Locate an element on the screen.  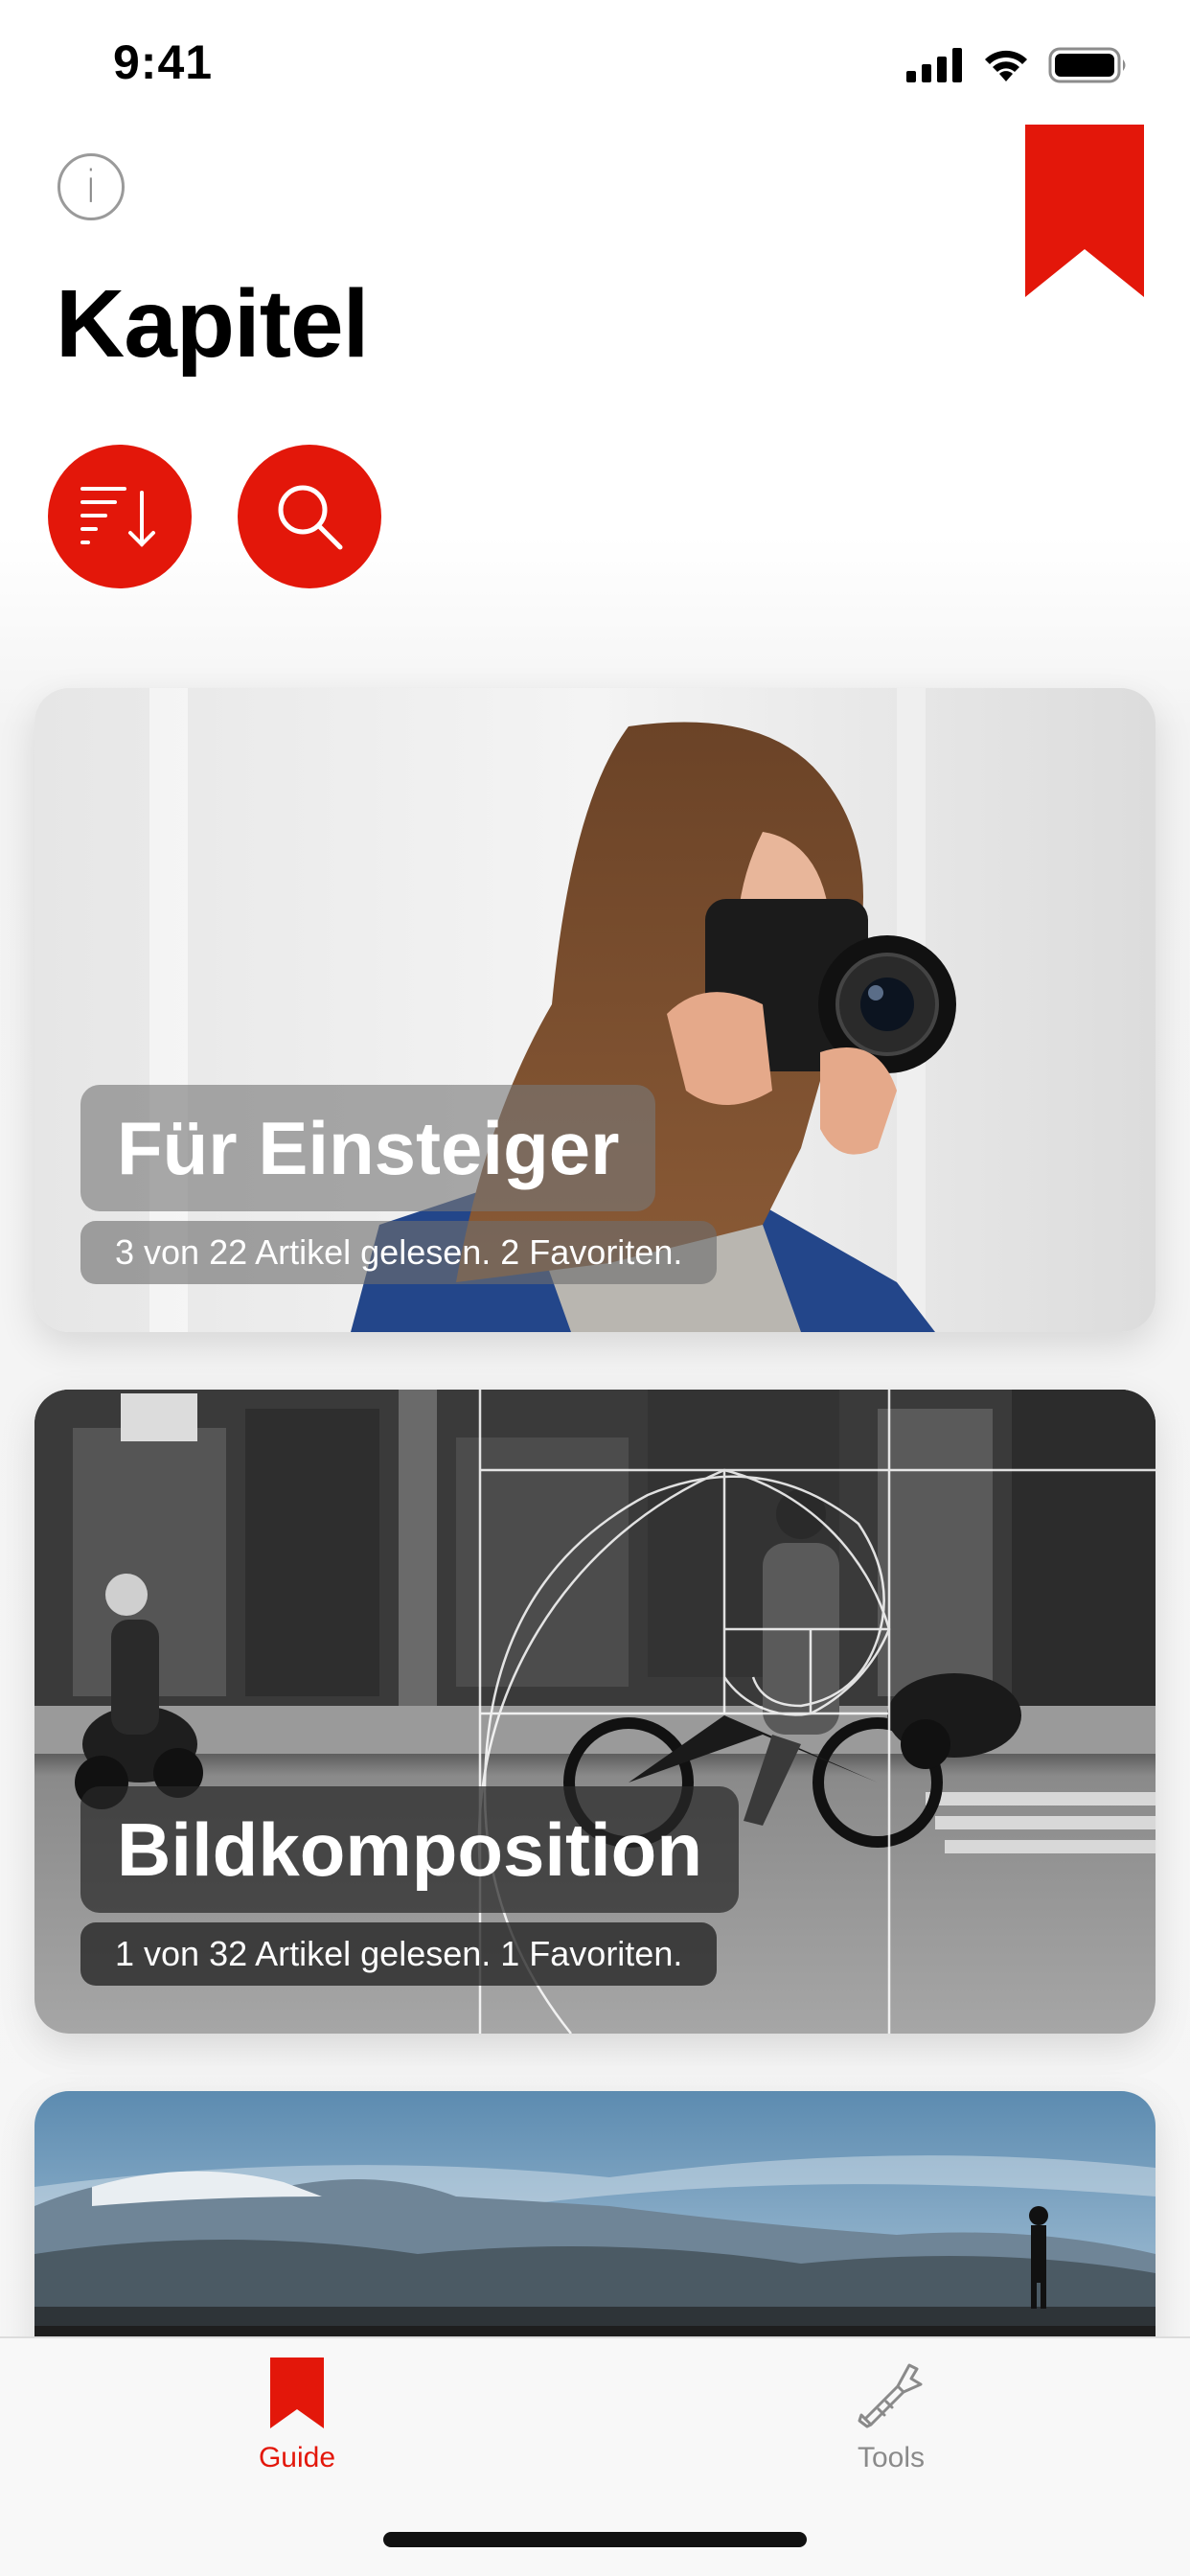
card-subtitle: 3 von 22 Artikel gelesen. 2 Favoriten. is located at coordinates (399, 1252).